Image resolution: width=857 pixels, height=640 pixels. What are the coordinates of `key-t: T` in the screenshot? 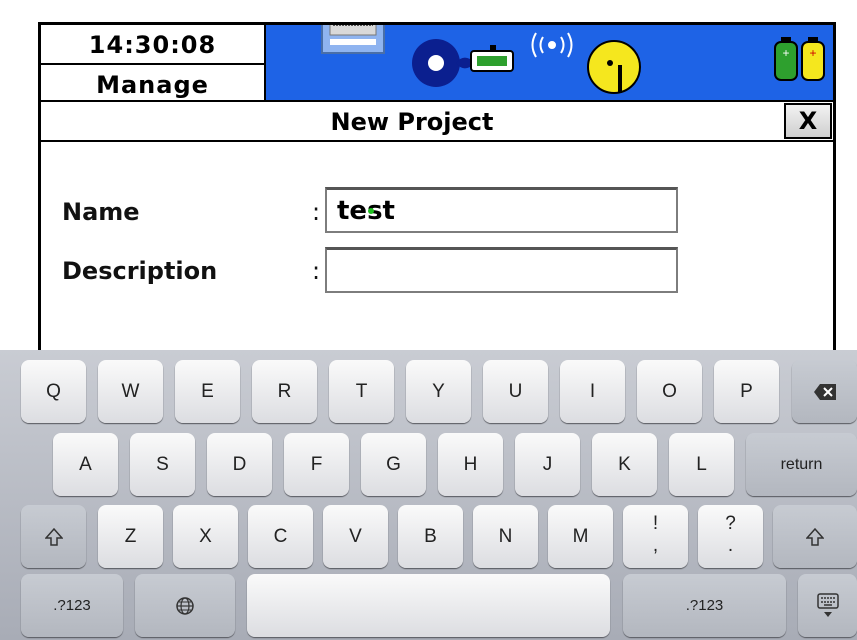 It's located at (361, 391).